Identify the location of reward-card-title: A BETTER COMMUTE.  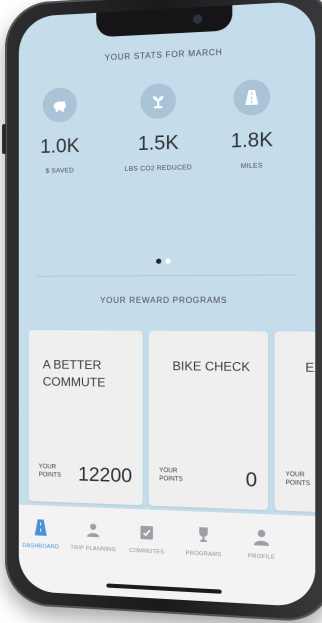
(74, 373).